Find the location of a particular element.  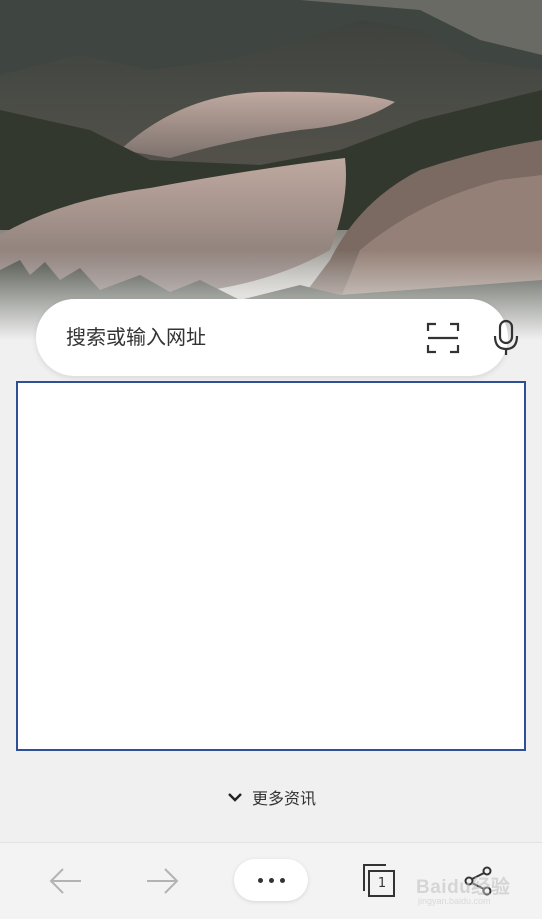

bottom-nav-bar: 1 is located at coordinates (271, 880).